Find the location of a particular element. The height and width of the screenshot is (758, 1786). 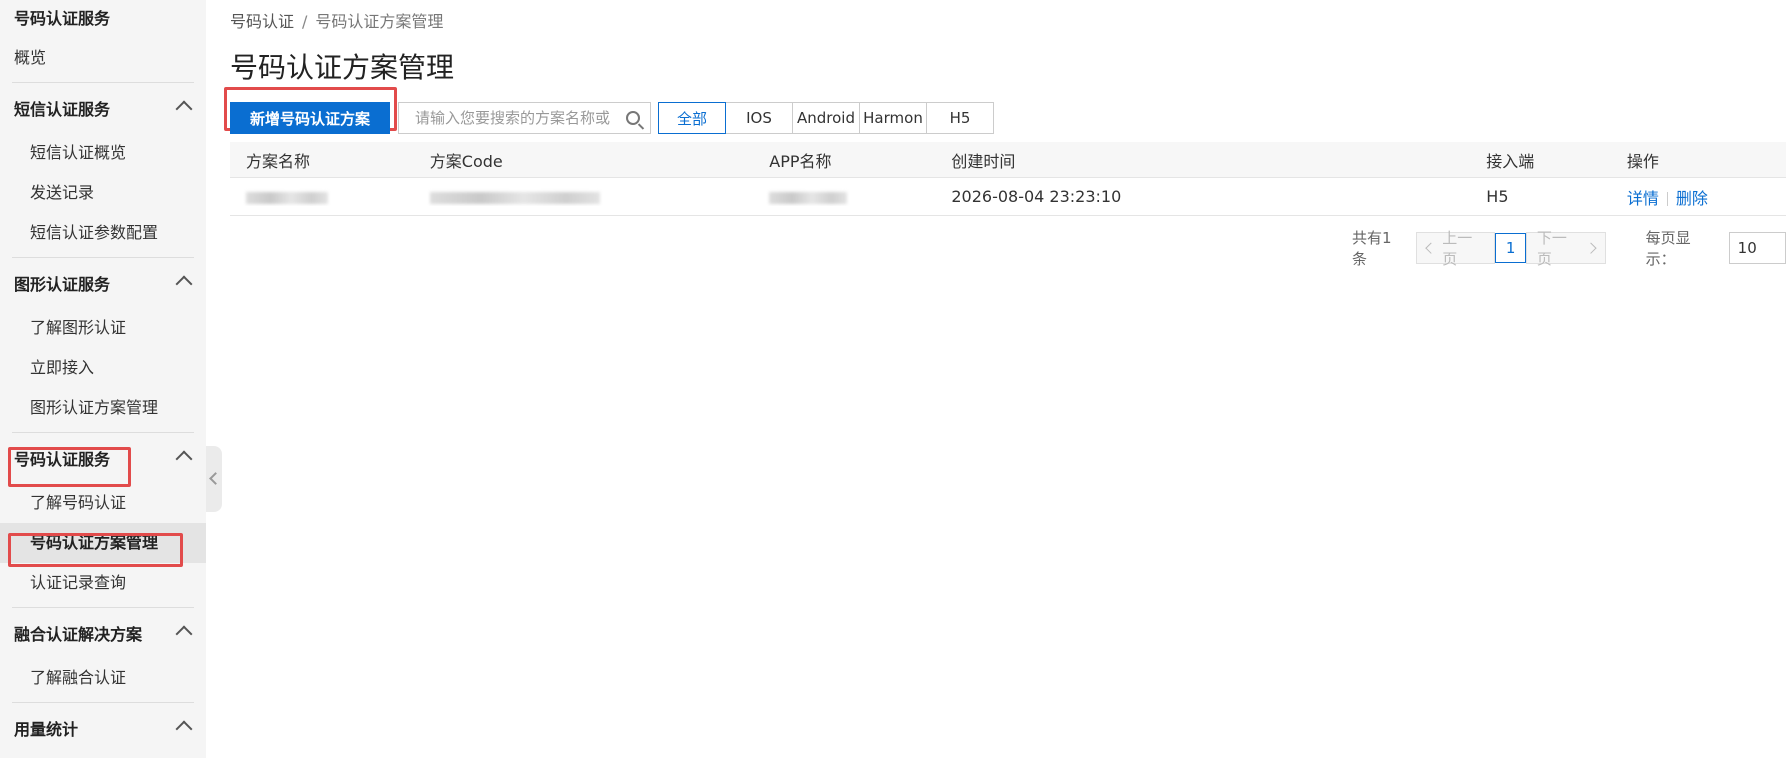

divider is located at coordinates (1667, 199).